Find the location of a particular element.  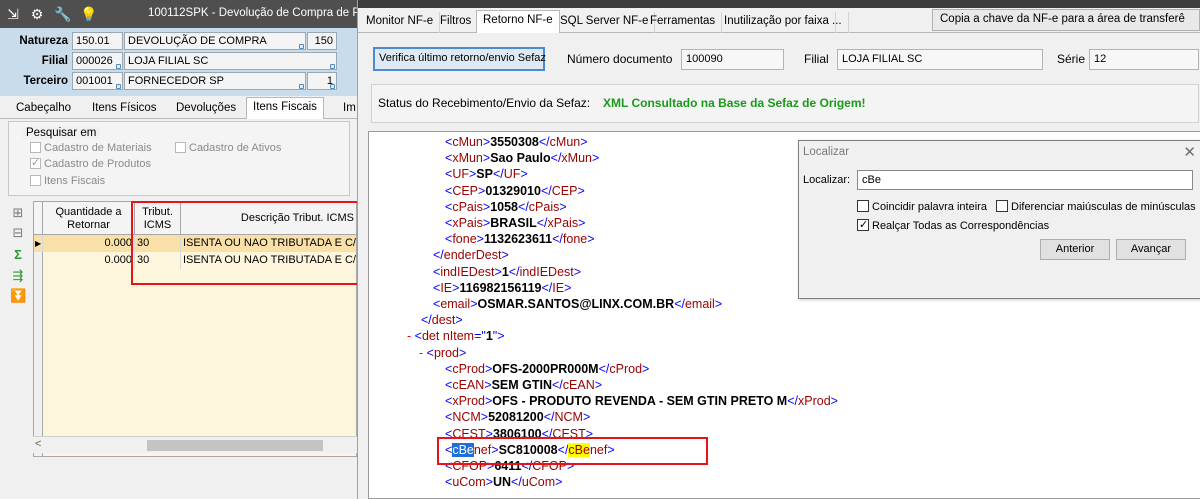

tab-ferramentas: Ferramentas is located at coordinates (683, 22).